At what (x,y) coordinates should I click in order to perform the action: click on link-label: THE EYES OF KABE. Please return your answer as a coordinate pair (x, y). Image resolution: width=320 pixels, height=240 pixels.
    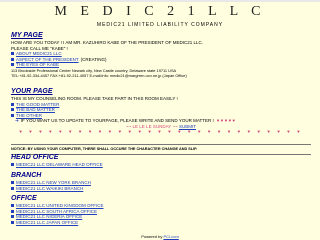
    Looking at the image, I should click on (37, 65).